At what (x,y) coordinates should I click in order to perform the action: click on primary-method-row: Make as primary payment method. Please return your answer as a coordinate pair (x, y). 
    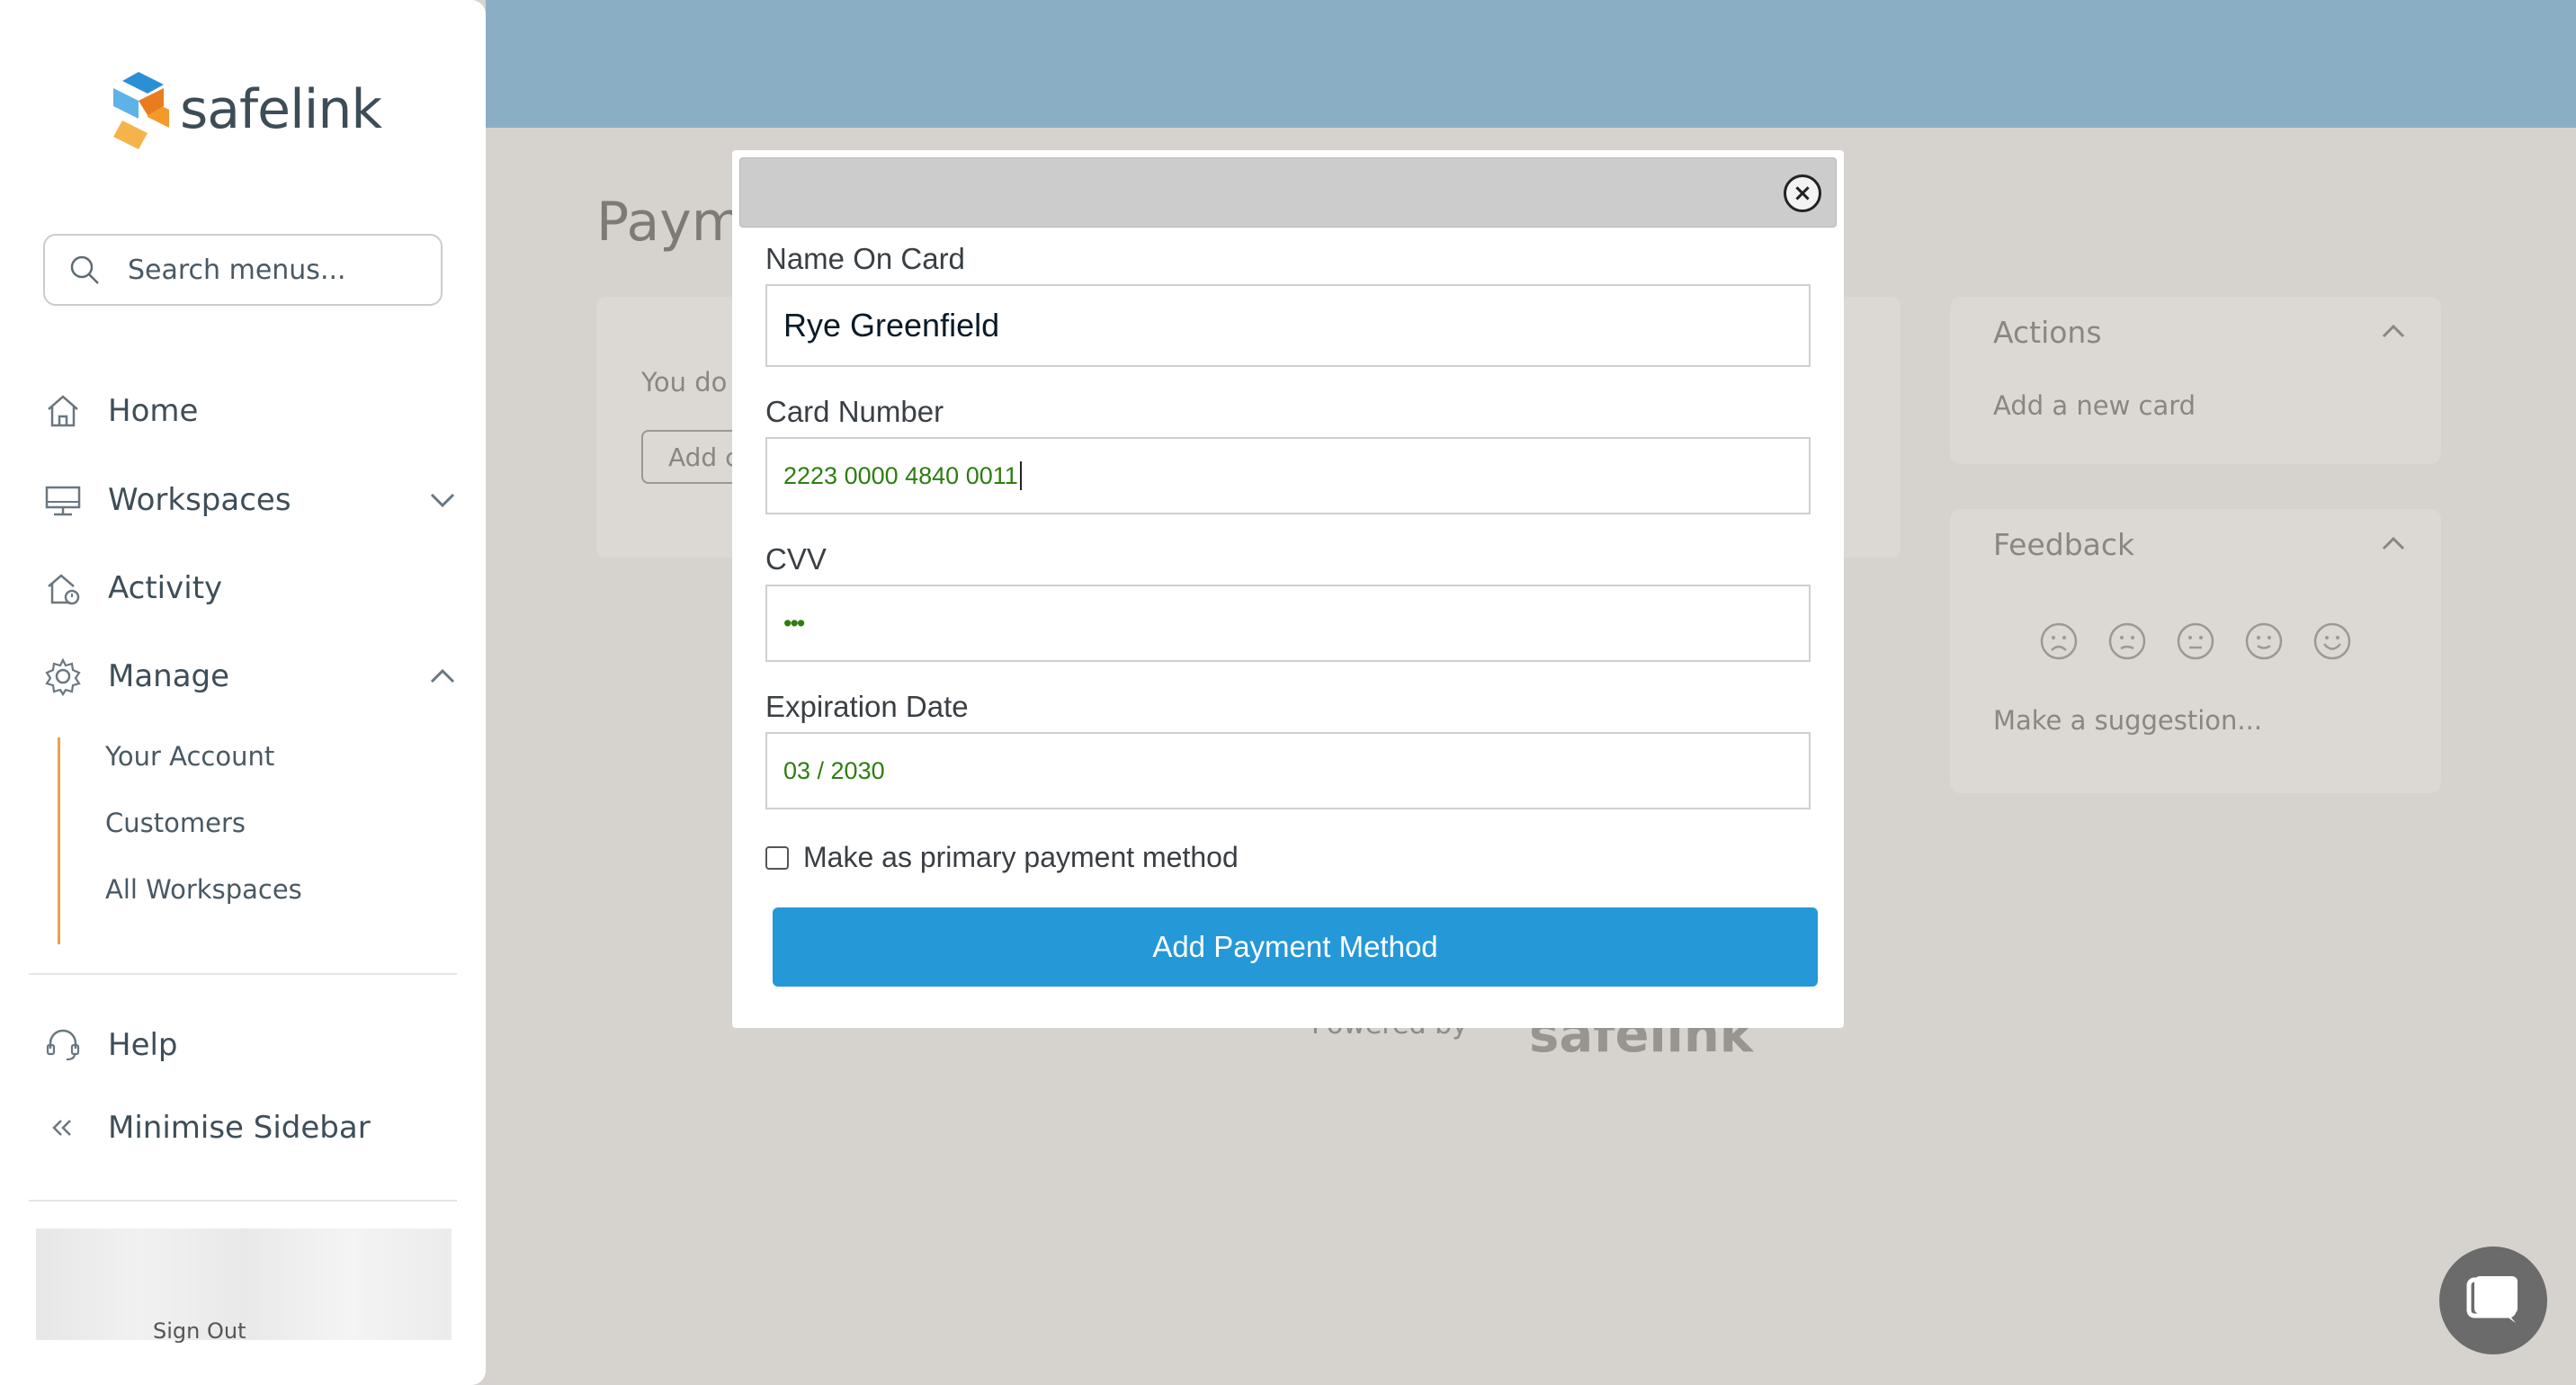
    Looking at the image, I should click on (1002, 857).